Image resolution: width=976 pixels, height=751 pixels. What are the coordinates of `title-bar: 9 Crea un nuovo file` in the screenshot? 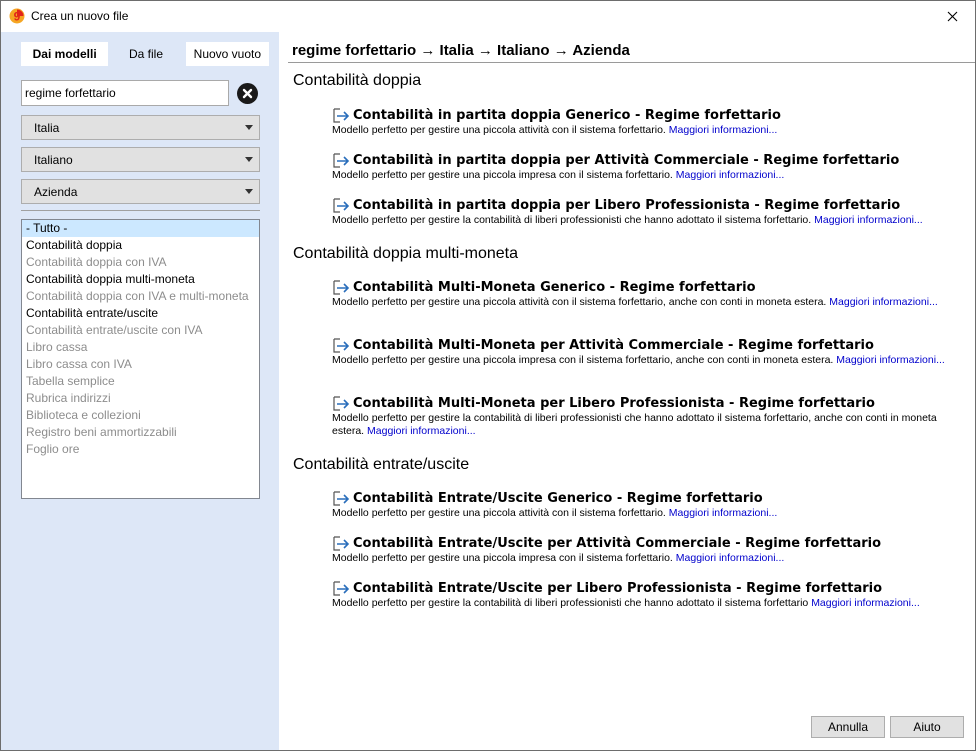 It's located at (488, 16).